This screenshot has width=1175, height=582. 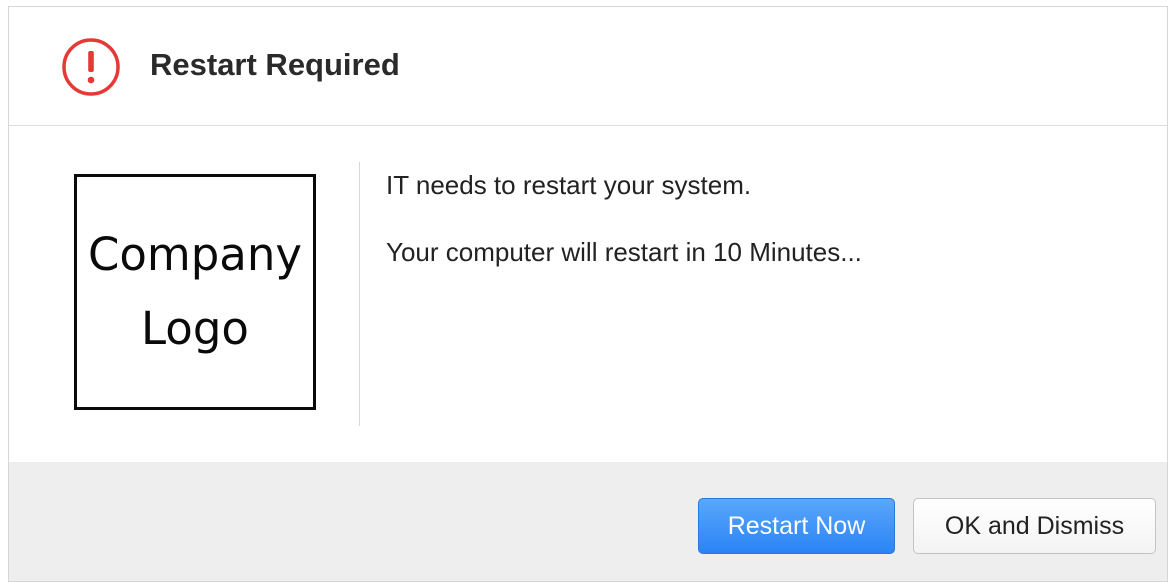 What do you see at coordinates (569, 185) in the screenshot?
I see `message-line-1: IT needs to restart your system.` at bounding box center [569, 185].